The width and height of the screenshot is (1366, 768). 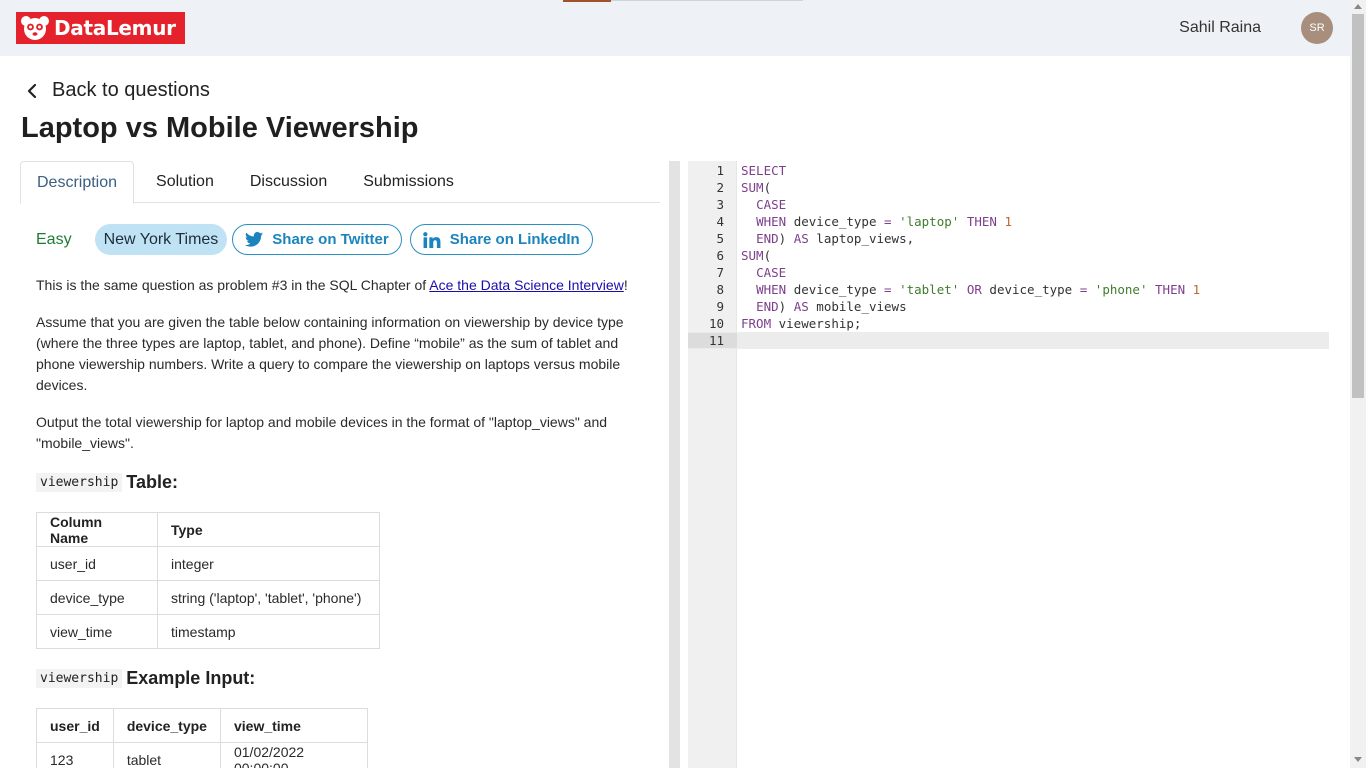 I want to click on table-cell: user_id, so click(x=97, y=563).